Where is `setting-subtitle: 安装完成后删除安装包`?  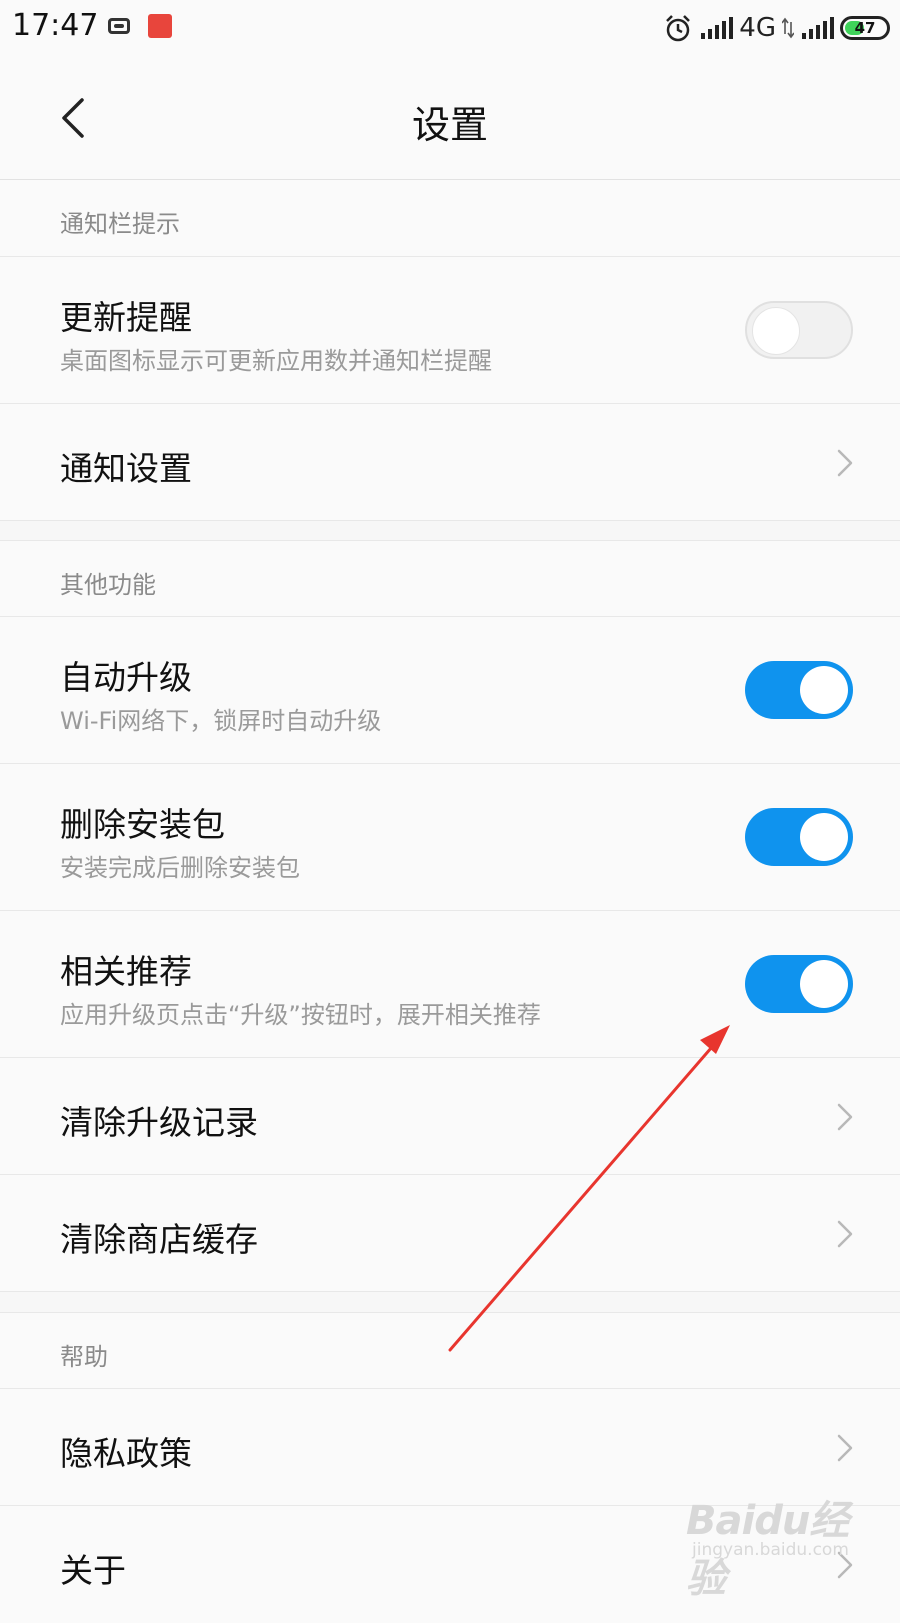 setting-subtitle: 安装完成后删除安装包 is located at coordinates (180, 868).